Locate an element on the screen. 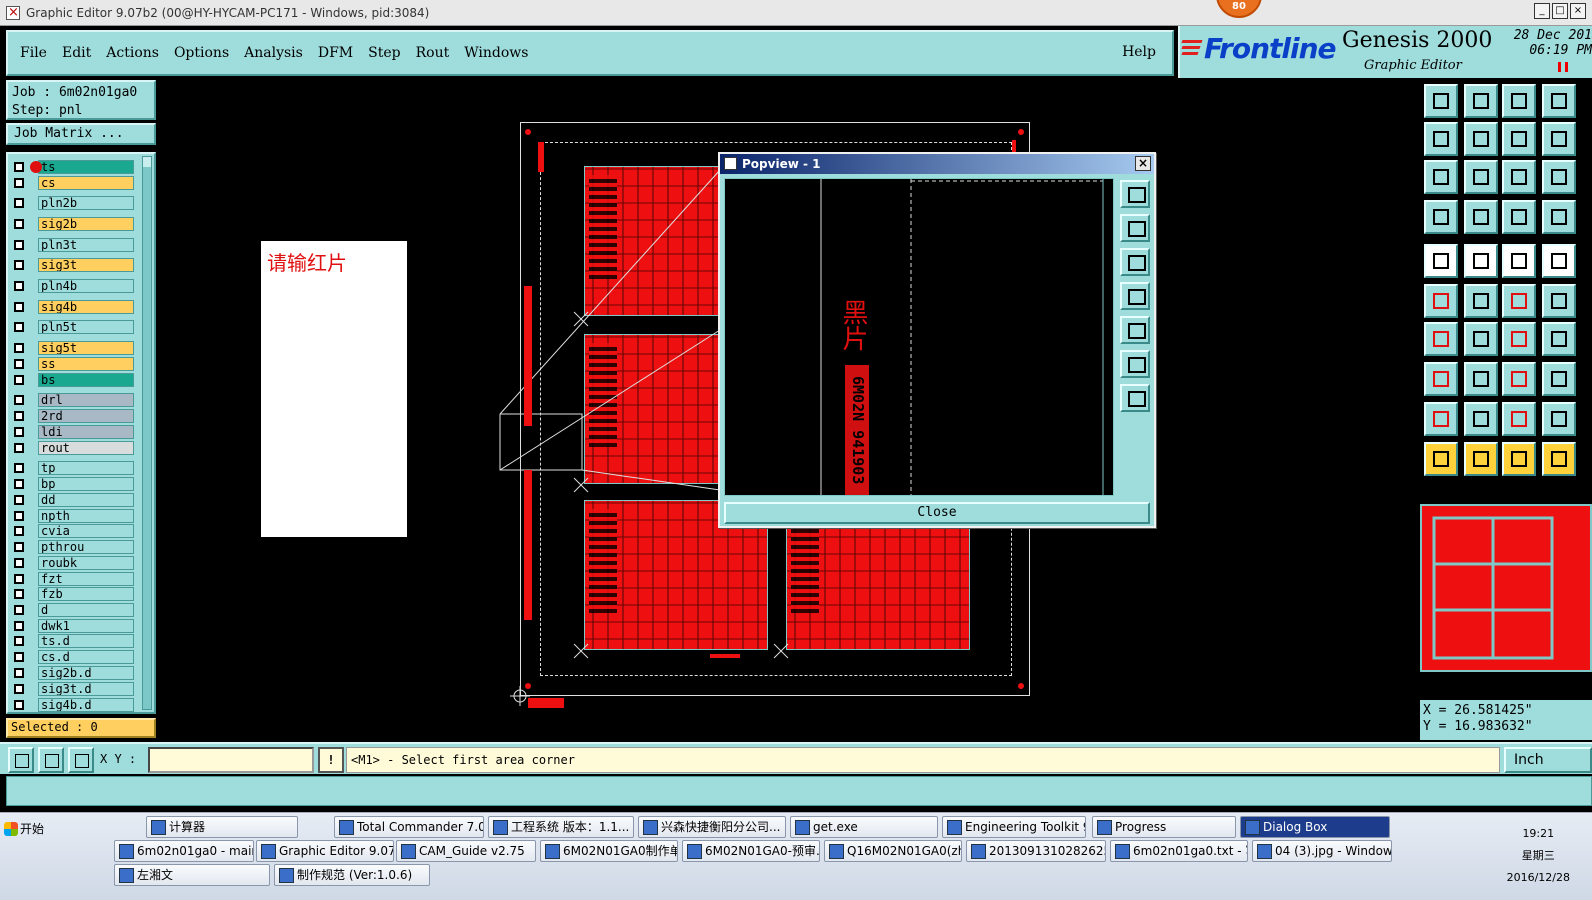 This screenshot has height=900, width=1592. menu-analysis: Analysis is located at coordinates (273, 53).